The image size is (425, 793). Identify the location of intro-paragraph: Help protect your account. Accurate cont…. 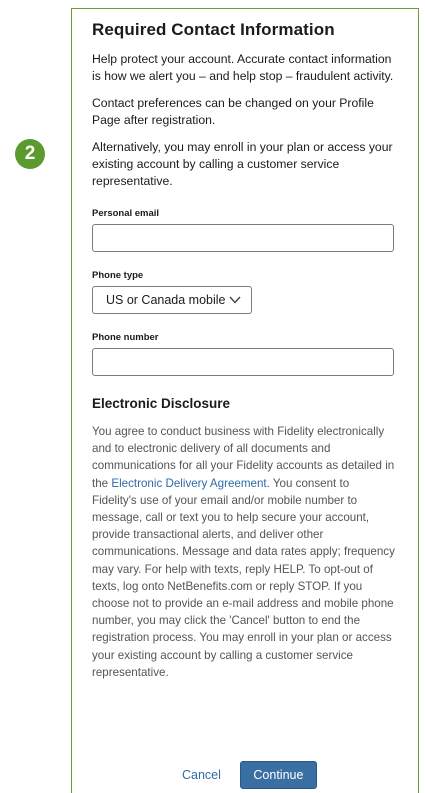
(243, 67).